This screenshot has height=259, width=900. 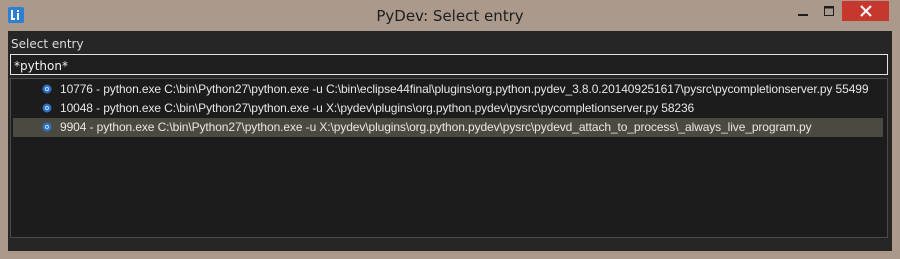 I want to click on maximize-button, so click(x=829, y=11).